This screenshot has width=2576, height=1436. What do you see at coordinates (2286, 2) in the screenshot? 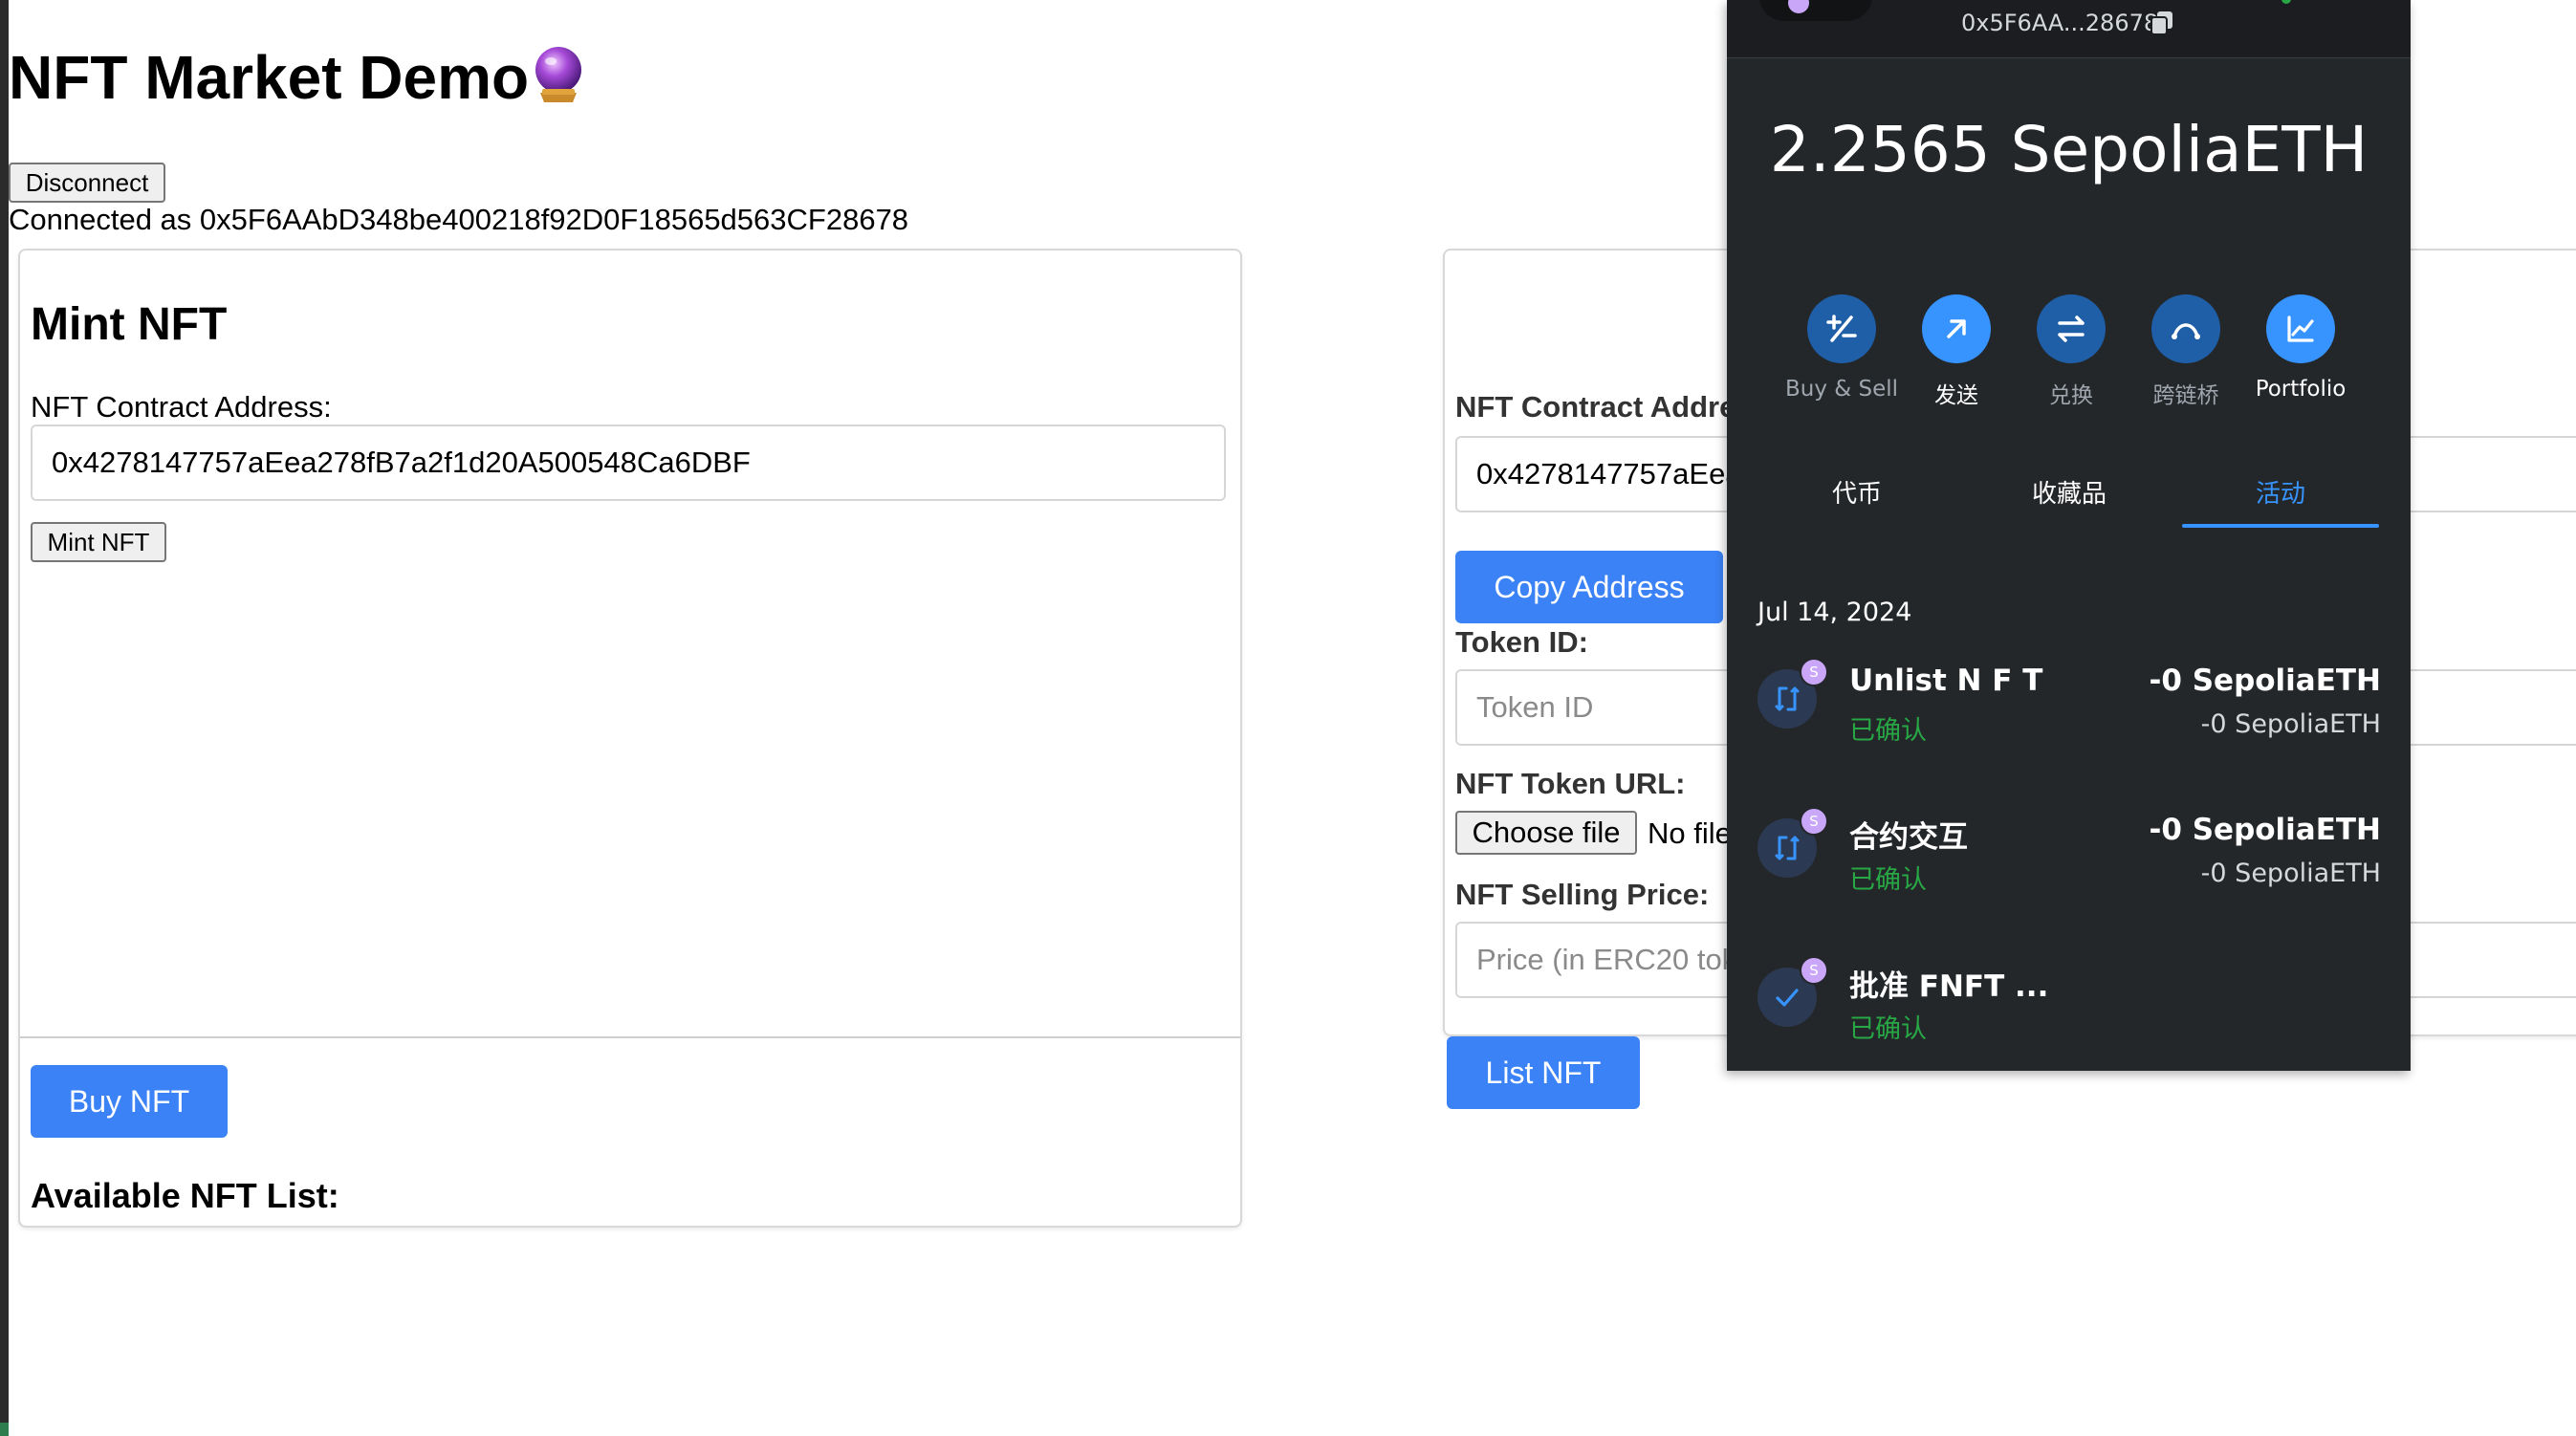
I see `connected-status-dot` at bounding box center [2286, 2].